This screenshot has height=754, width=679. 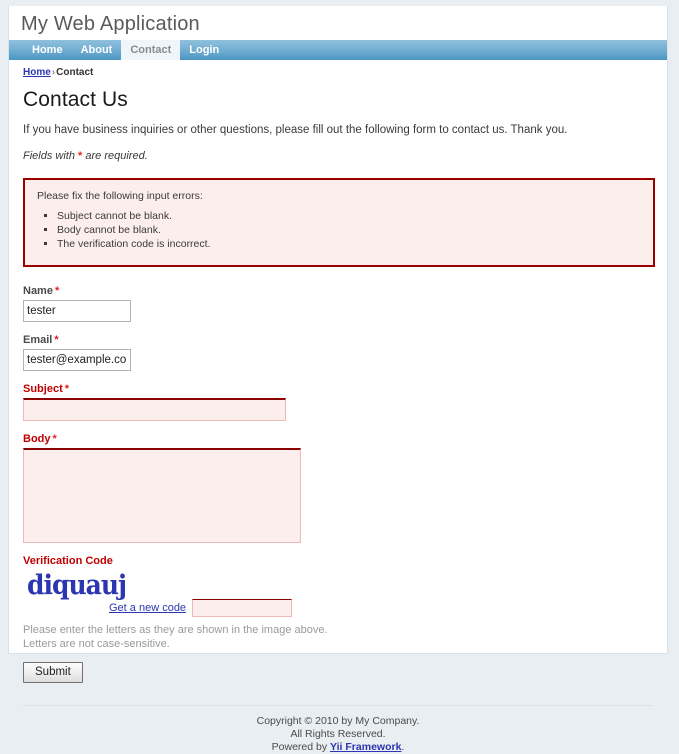 I want to click on subject-label-text: Subject, so click(x=43, y=389).